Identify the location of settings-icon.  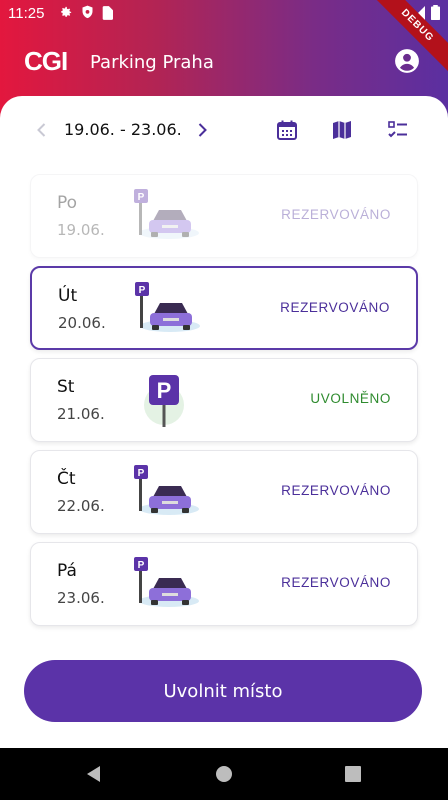
(66, 11).